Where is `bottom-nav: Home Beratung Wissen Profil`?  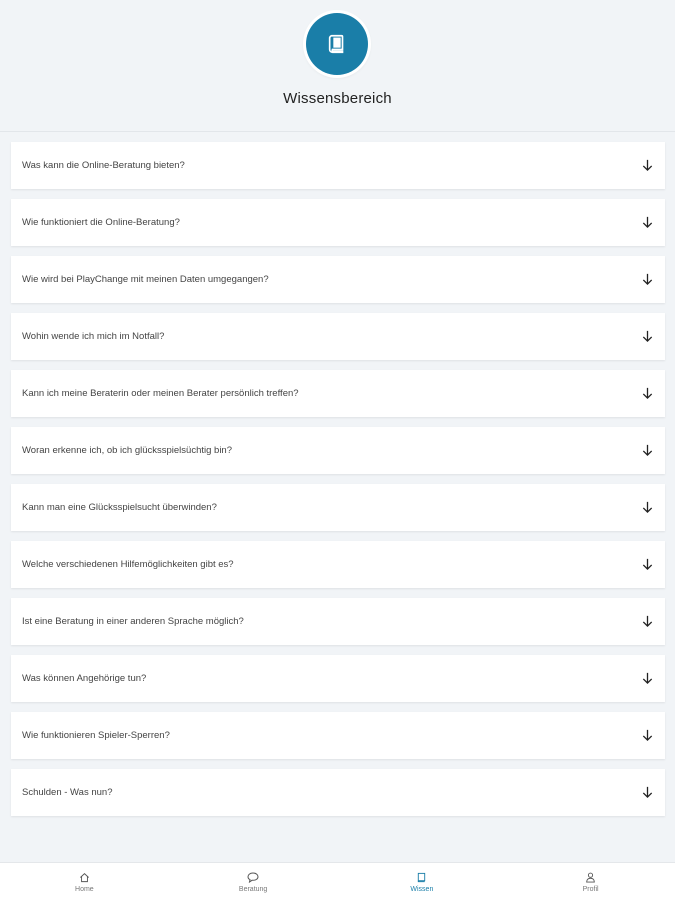
bottom-nav: Home Beratung Wissen Profil is located at coordinates (337, 881).